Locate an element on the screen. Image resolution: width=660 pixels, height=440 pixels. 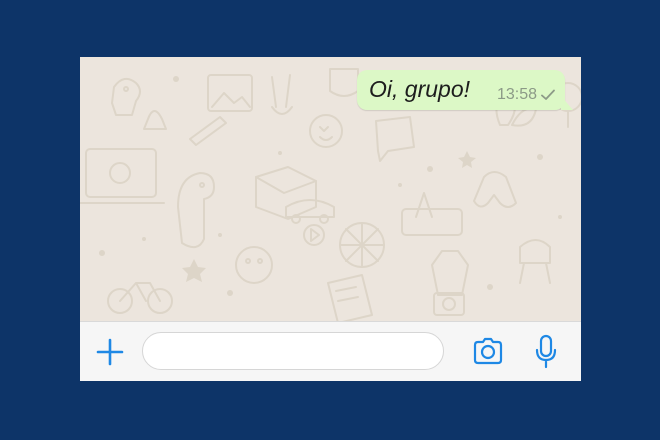
message-timestamp: 13:58 is located at coordinates (516, 94).